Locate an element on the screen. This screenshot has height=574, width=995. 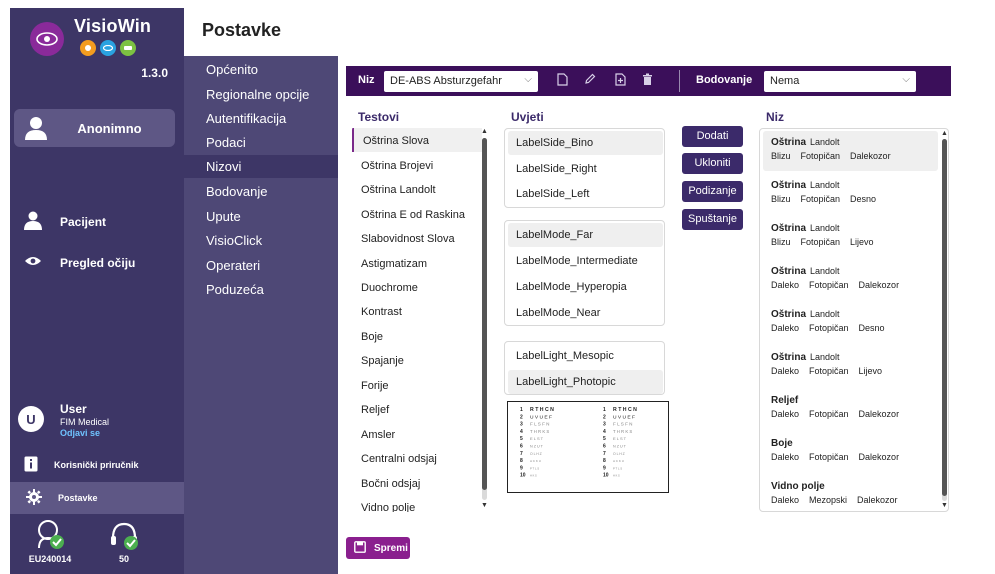
save-button: Spremi is located at coordinates (378, 548).